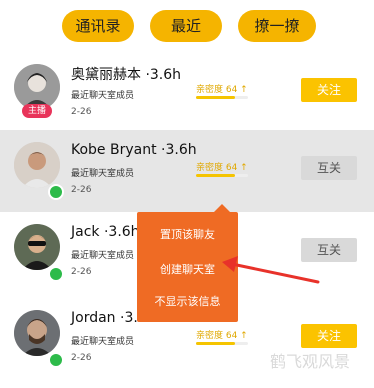  I want to click on menu-item-create-chatroom: 创建聊天室, so click(187, 269).